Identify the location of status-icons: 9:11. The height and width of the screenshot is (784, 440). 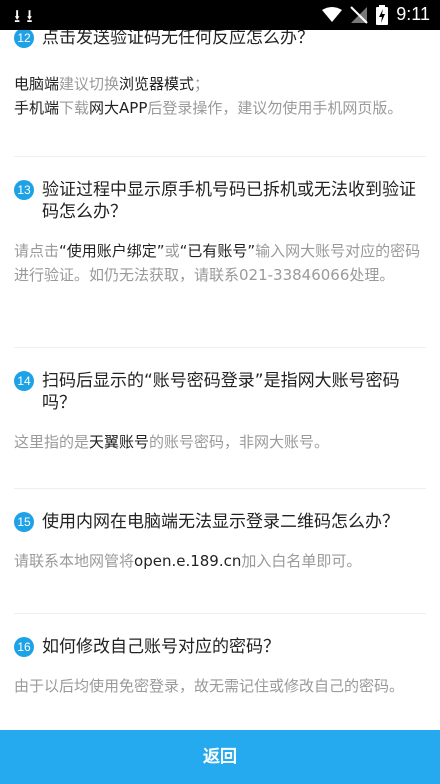
(376, 14).